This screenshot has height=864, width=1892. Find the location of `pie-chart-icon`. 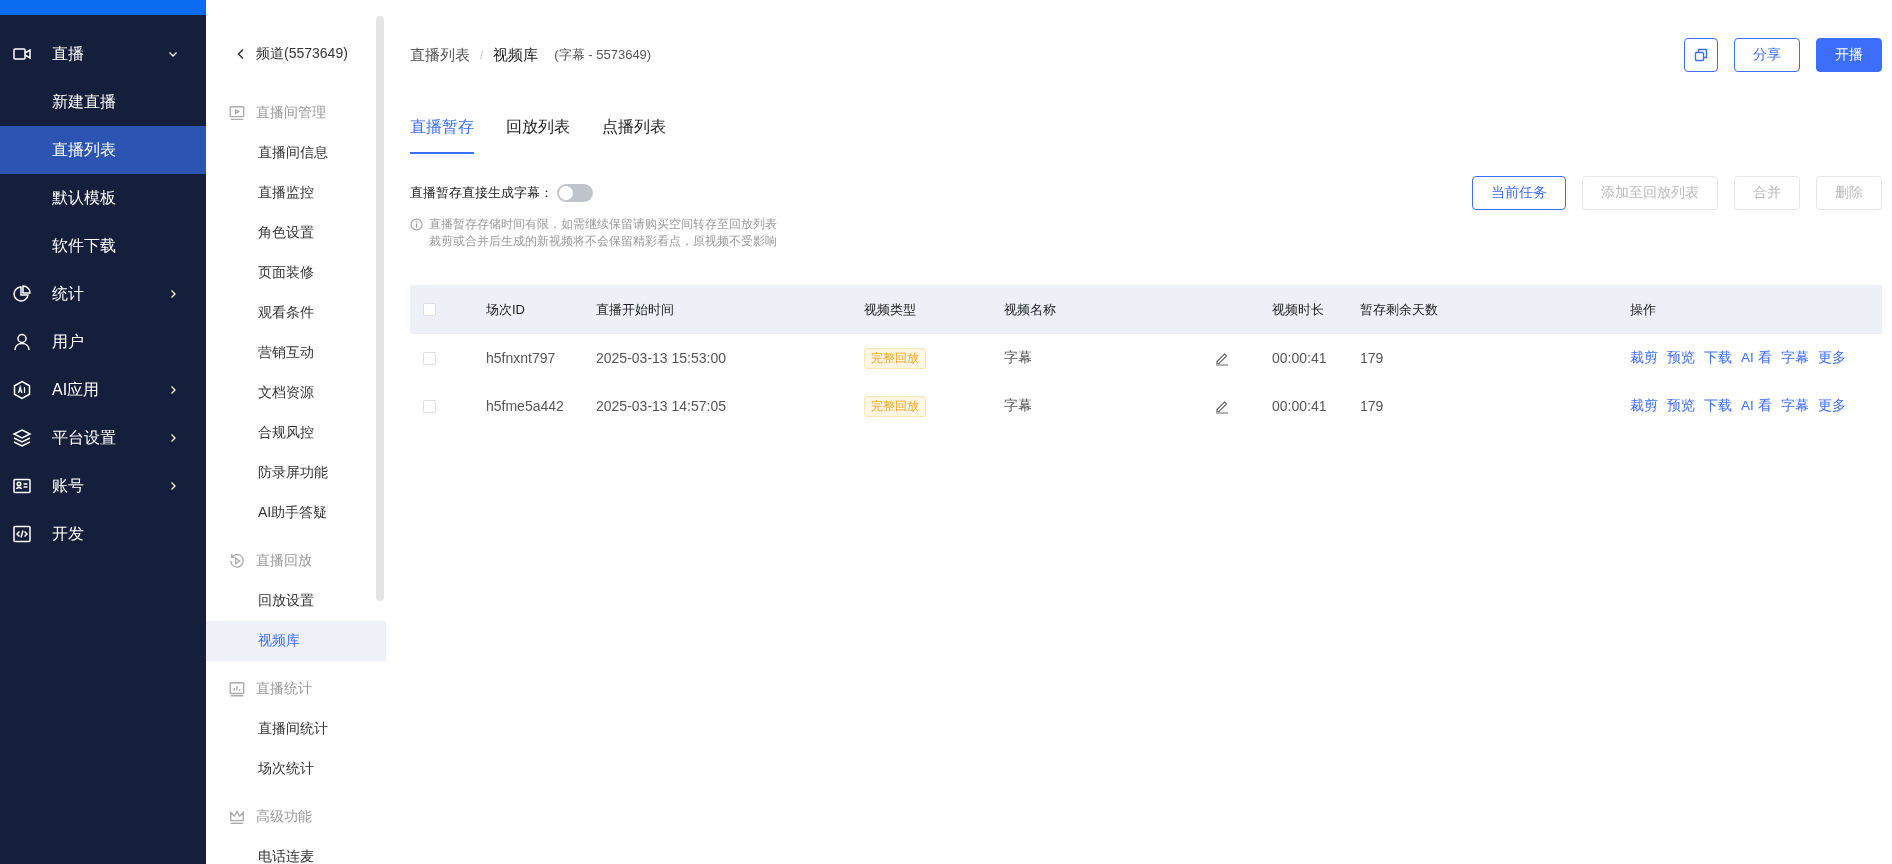

pie-chart-icon is located at coordinates (22, 294).